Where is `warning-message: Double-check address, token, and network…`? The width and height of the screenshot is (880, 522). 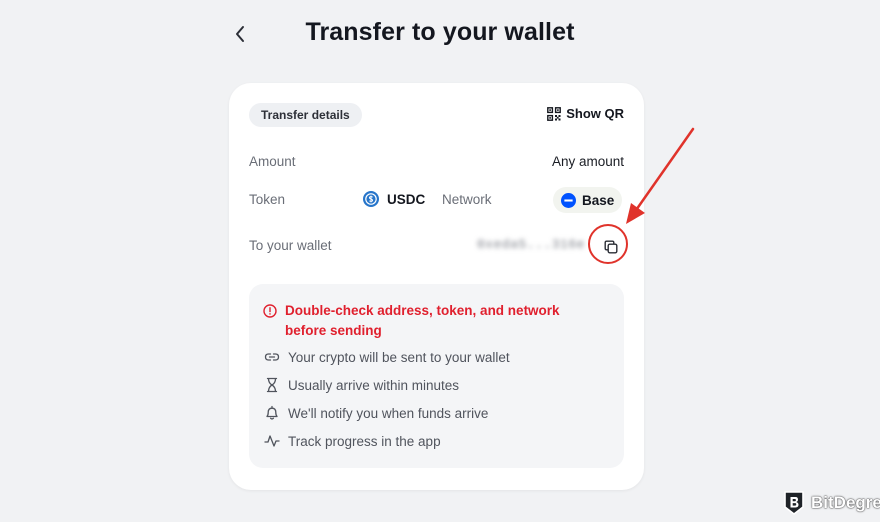 warning-message: Double-check address, token, and network… is located at coordinates (433, 321).